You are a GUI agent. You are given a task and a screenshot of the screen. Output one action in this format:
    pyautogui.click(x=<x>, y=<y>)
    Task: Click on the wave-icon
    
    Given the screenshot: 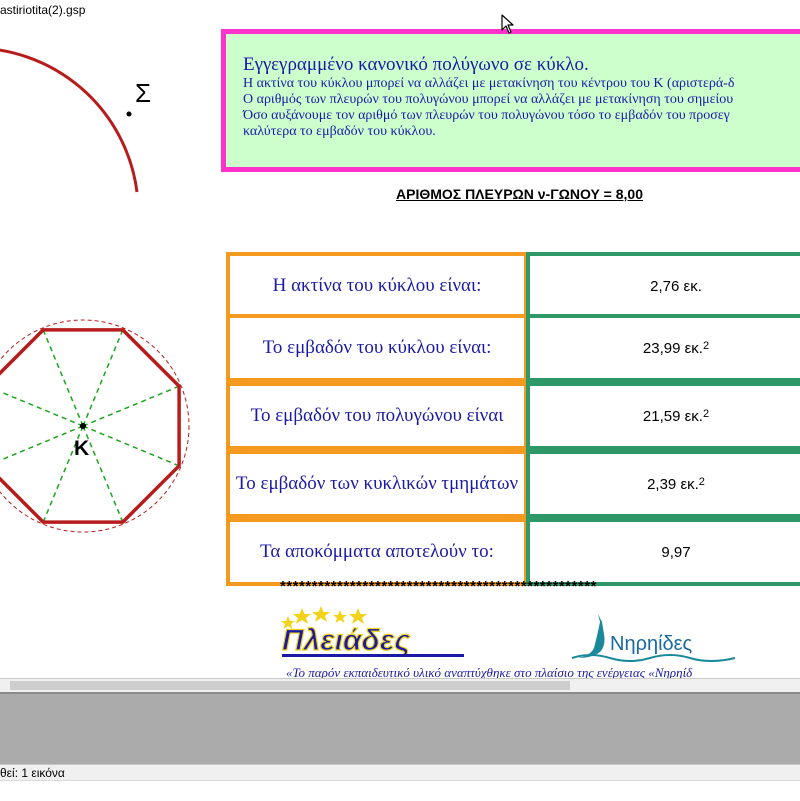 What is the action you would take?
    pyautogui.click(x=653, y=658)
    